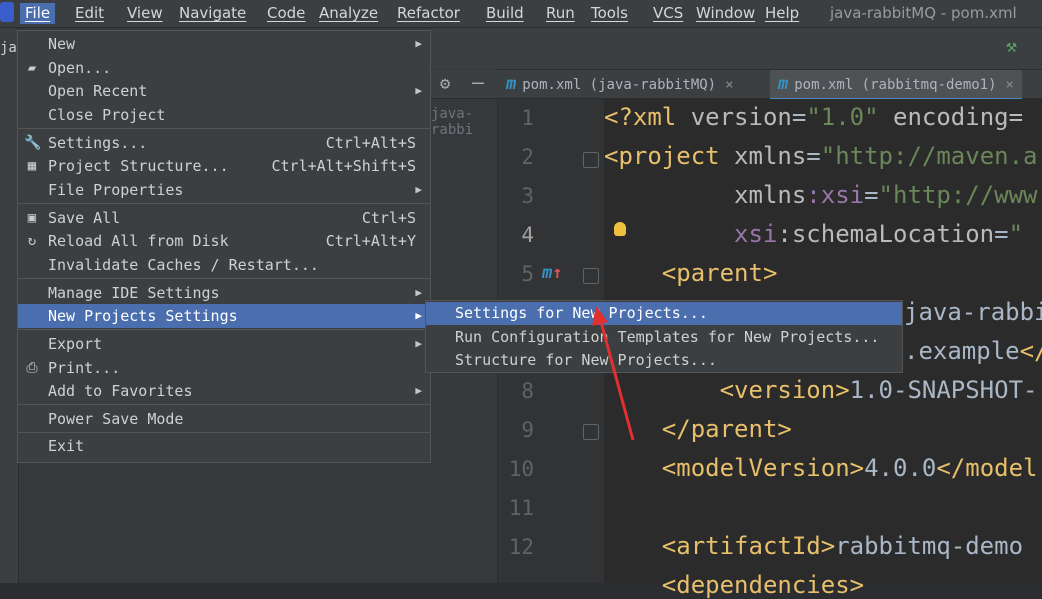  What do you see at coordinates (600, 316) in the screenshot?
I see `annotation-arrow-head` at bounding box center [600, 316].